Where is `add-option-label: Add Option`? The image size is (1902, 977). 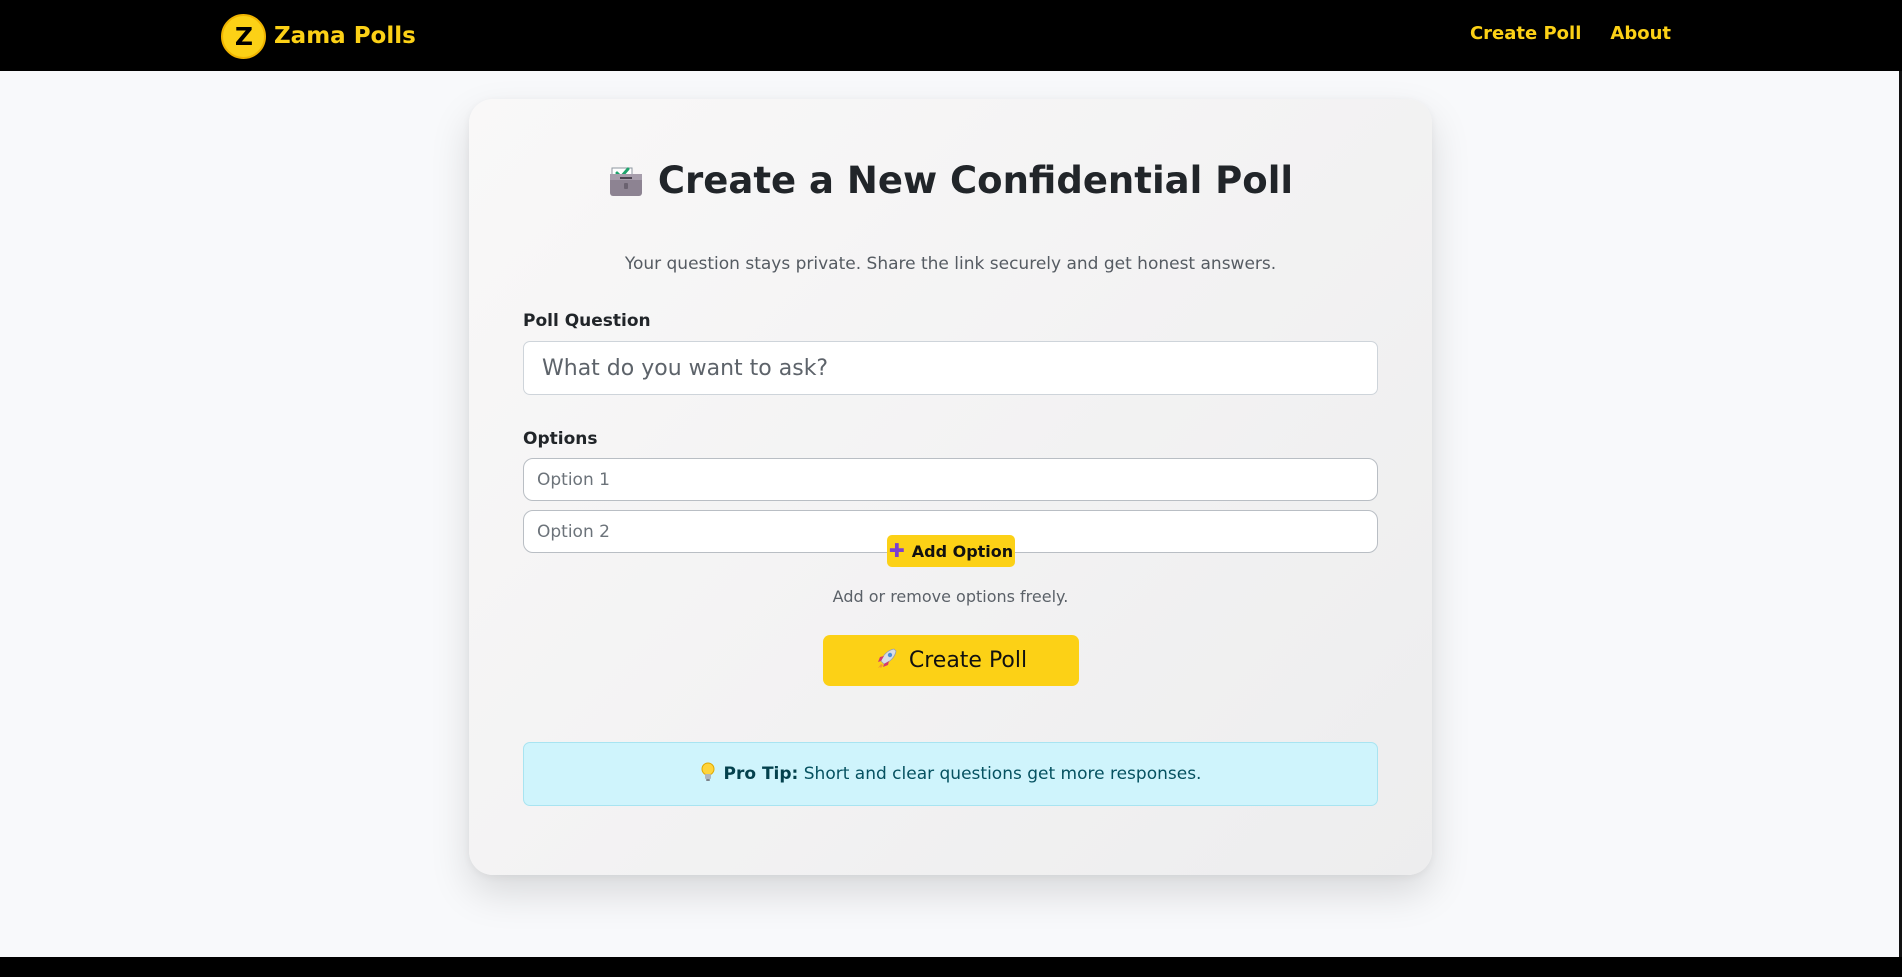 add-option-label: Add Option is located at coordinates (962, 551).